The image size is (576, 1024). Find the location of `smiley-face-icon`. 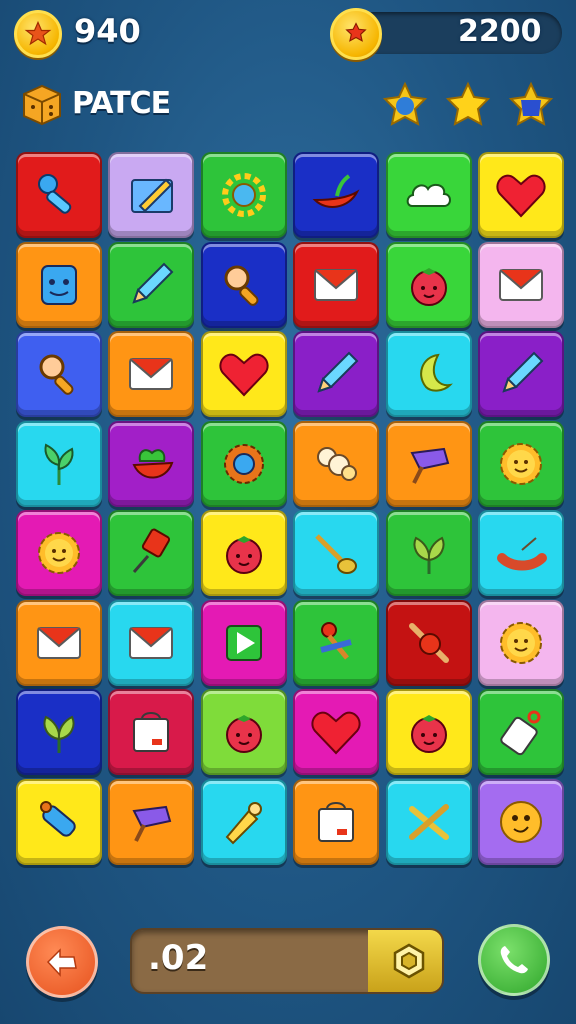

smiley-face-icon is located at coordinates (521, 822).